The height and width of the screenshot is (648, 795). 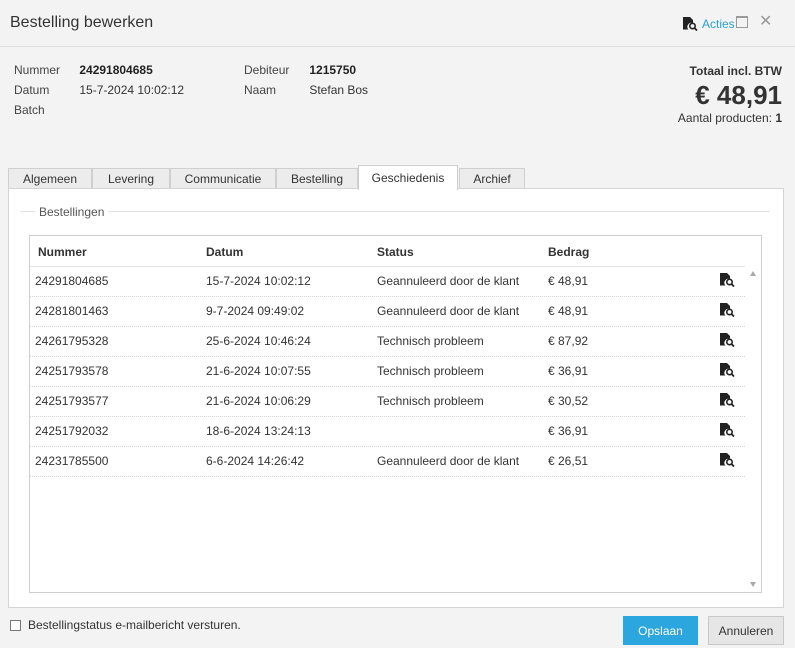 What do you see at coordinates (397, 23) in the screenshot?
I see `dialog-header: Bestelling bewerken Acties ✕` at bounding box center [397, 23].